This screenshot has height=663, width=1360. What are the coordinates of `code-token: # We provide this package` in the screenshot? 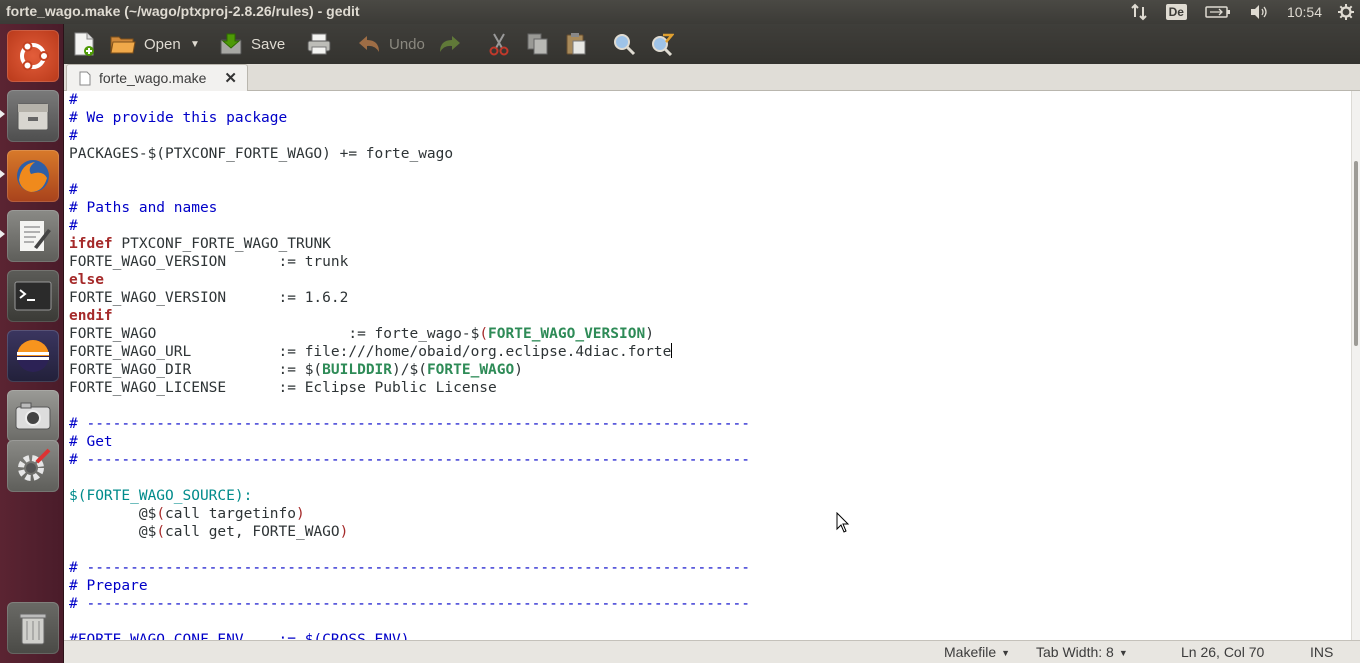 It's located at (178, 118).